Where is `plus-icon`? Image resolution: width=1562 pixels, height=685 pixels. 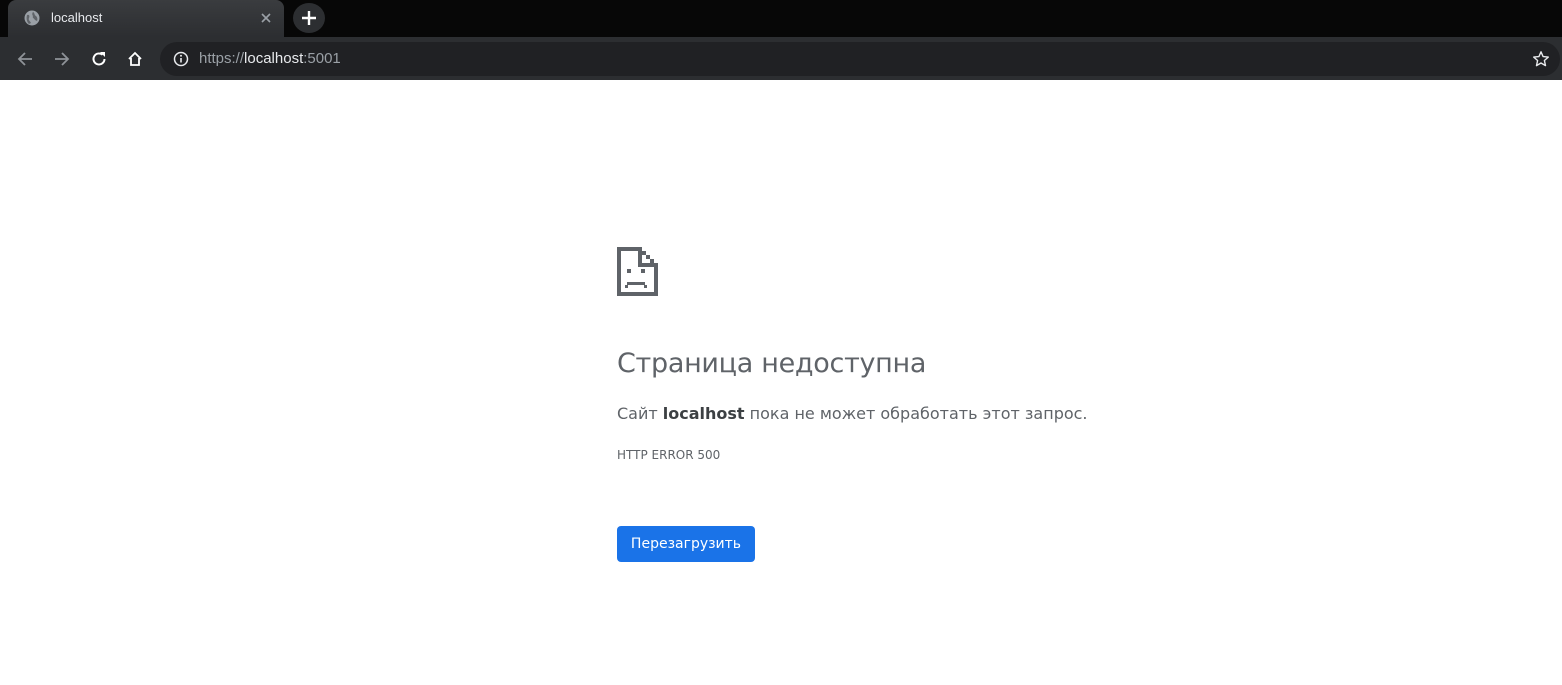 plus-icon is located at coordinates (309, 18).